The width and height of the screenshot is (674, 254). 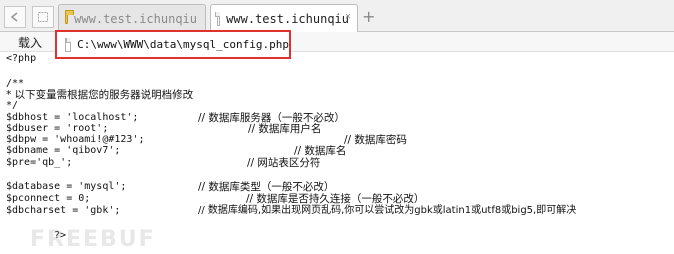 What do you see at coordinates (320, 151) in the screenshot?
I see `dbname-comment: // 数据库名` at bounding box center [320, 151].